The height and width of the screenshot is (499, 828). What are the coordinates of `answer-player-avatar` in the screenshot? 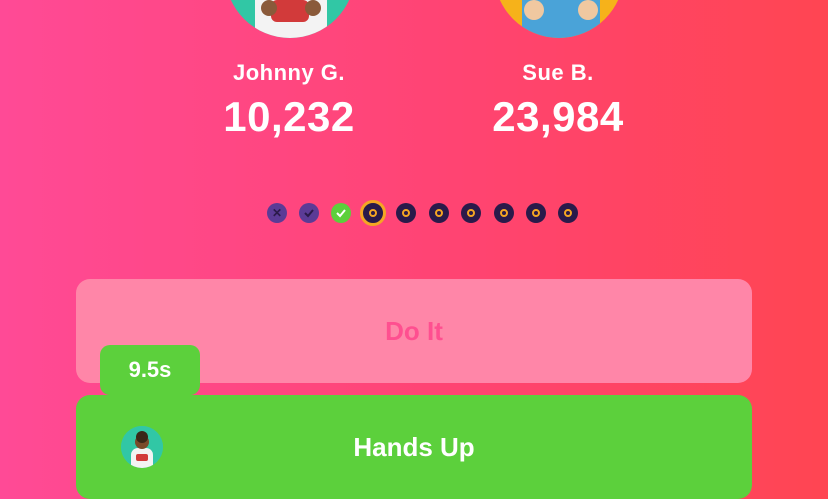 It's located at (142, 447).